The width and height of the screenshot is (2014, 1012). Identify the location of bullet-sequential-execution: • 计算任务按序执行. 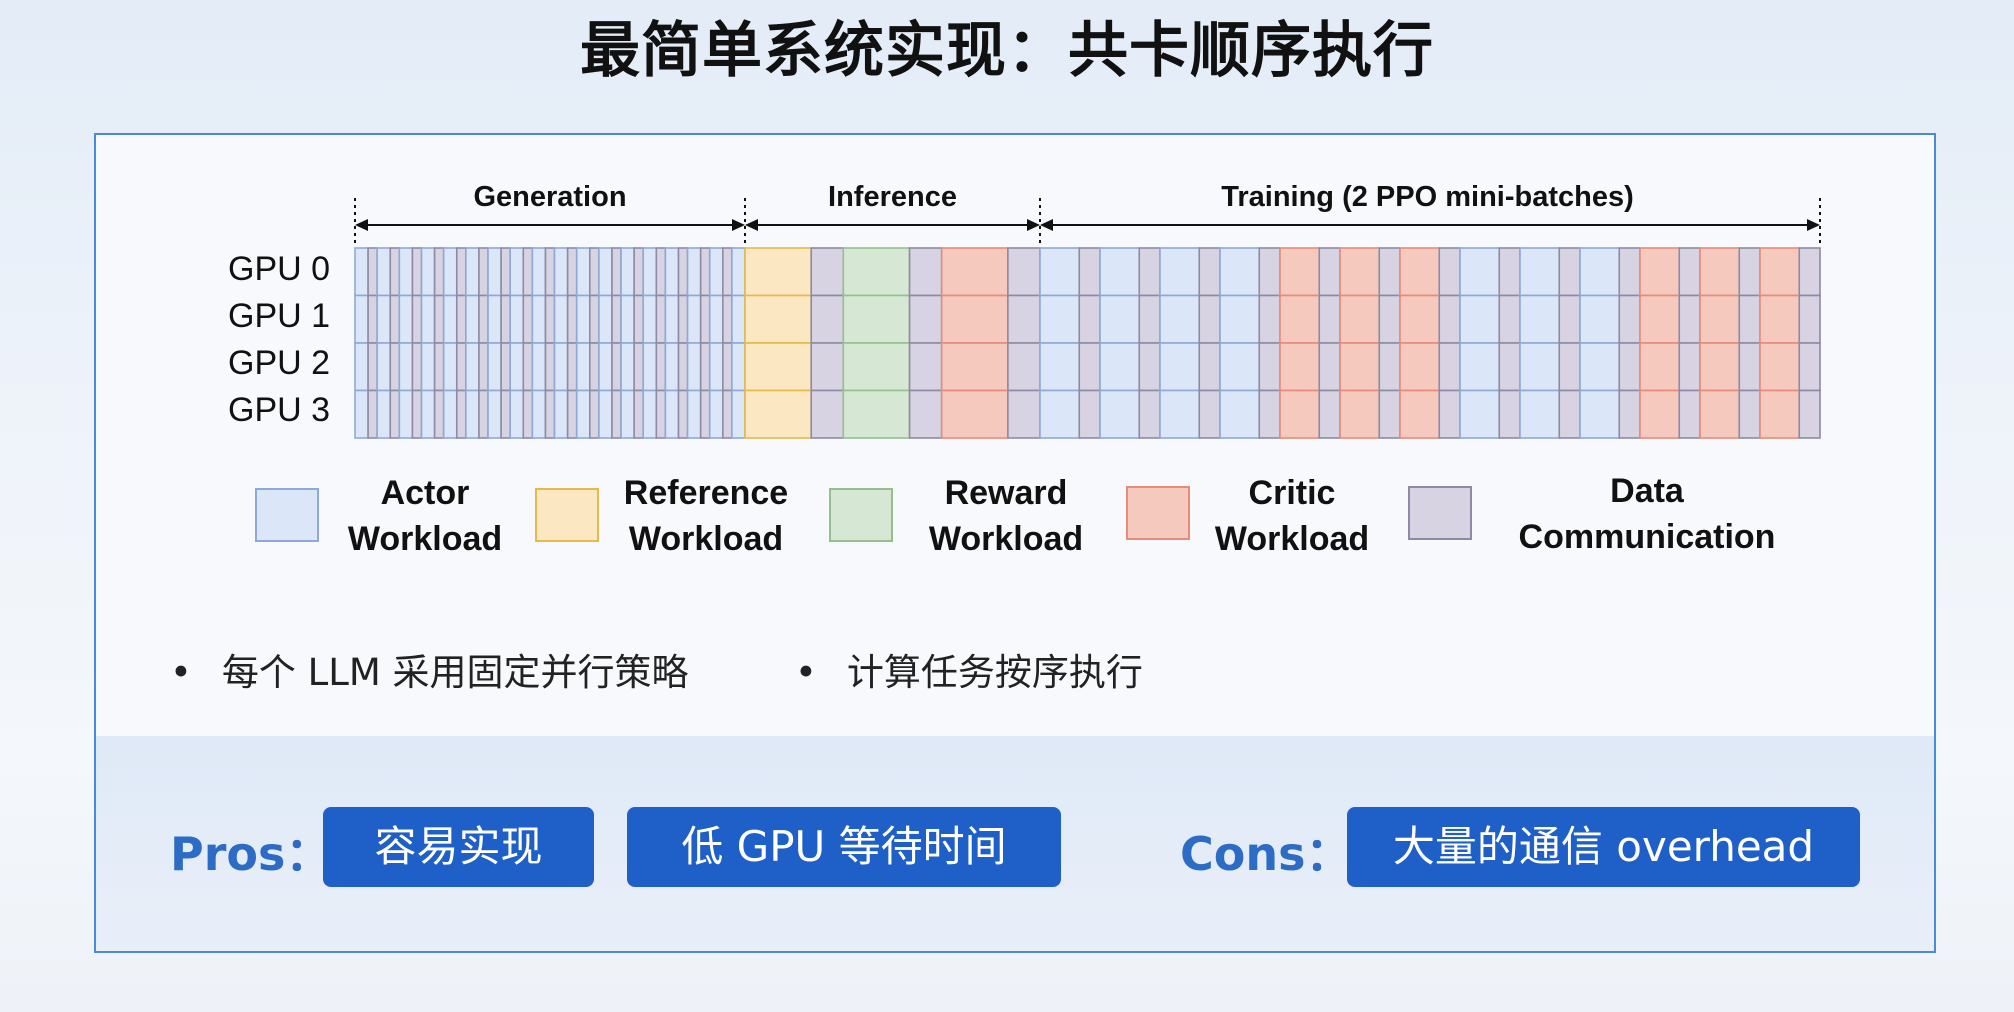
(969, 672).